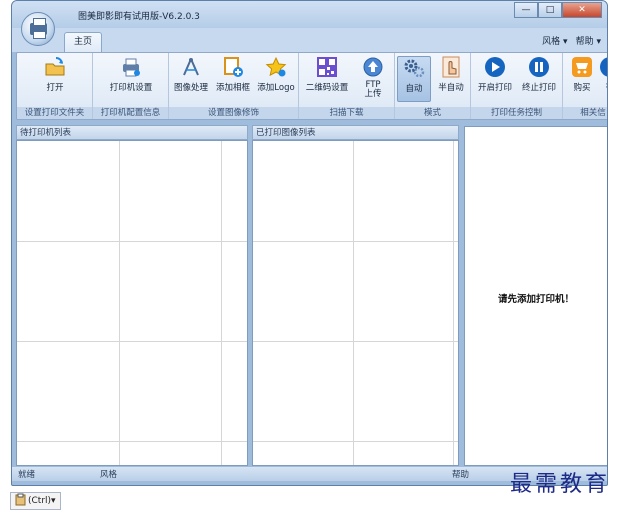 The image size is (632, 512). What do you see at coordinates (346, 113) in the screenshot?
I see `group-label-scan-download: 扫描下载` at bounding box center [346, 113].